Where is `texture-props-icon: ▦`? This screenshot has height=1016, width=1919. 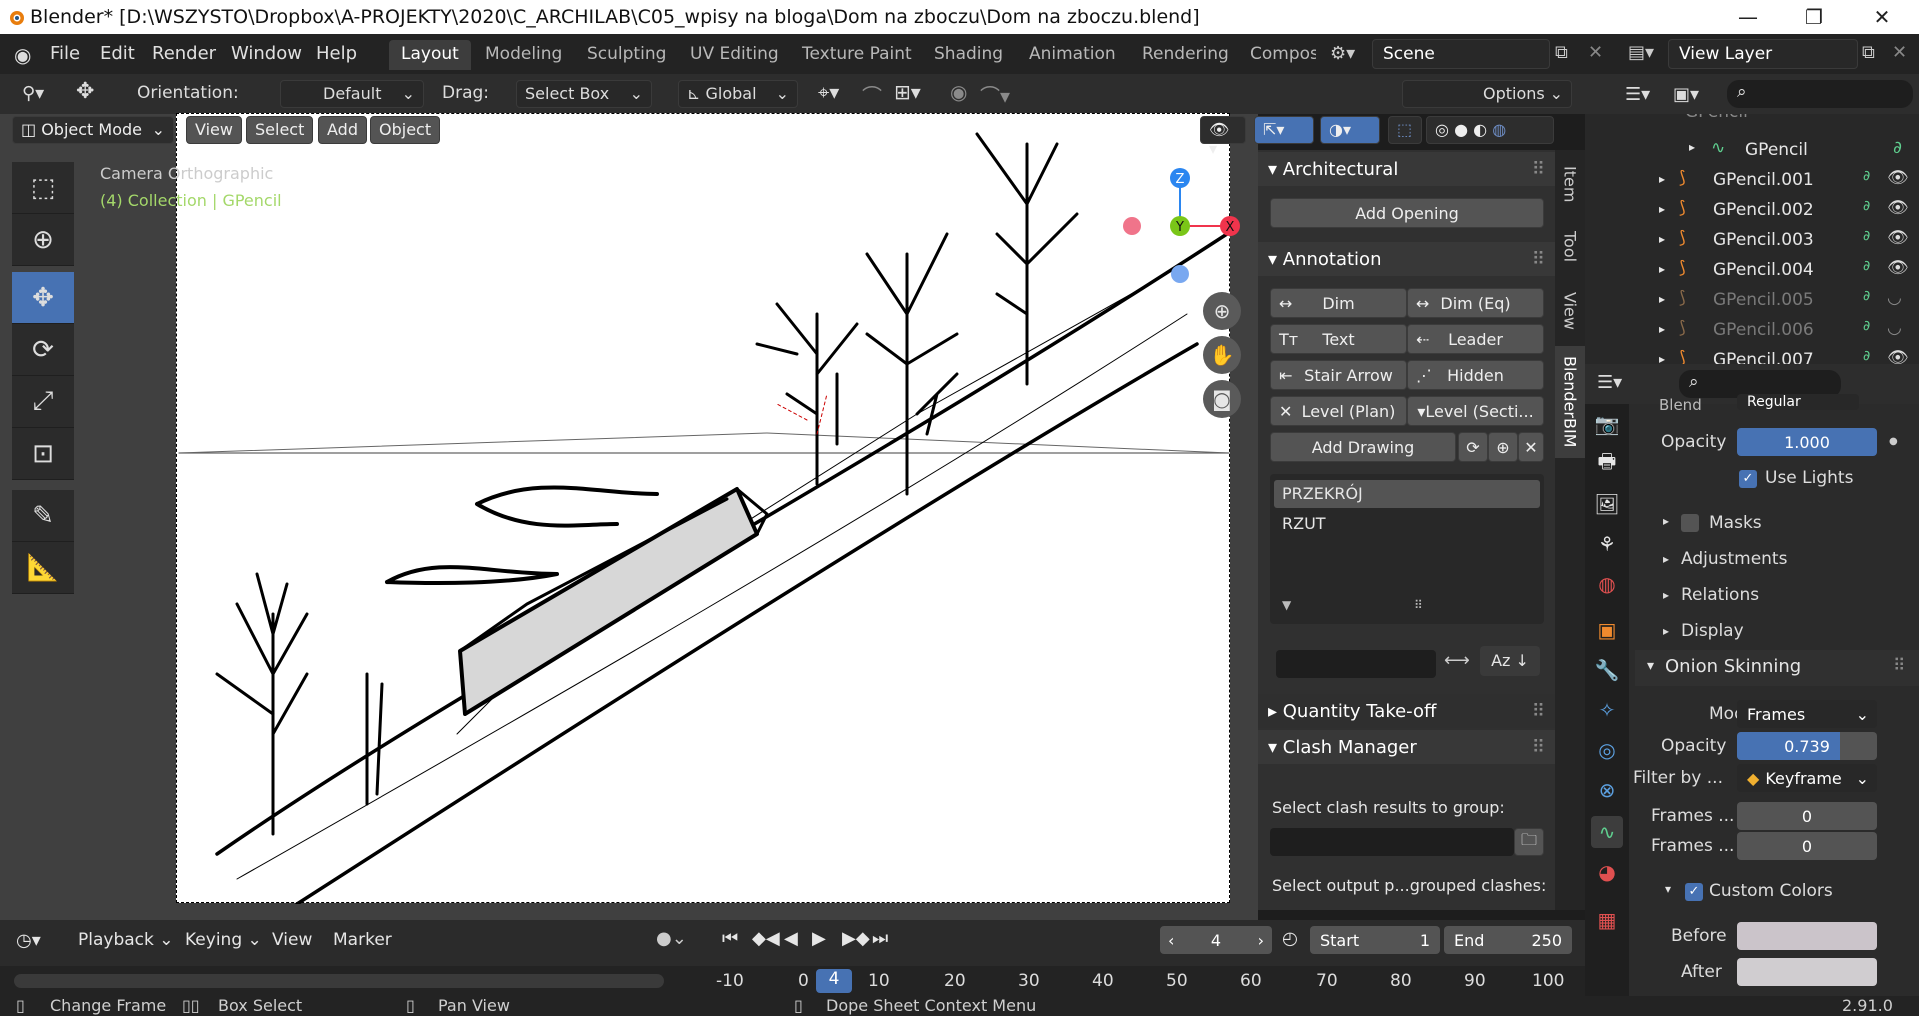 texture-props-icon: ▦ is located at coordinates (1607, 920).